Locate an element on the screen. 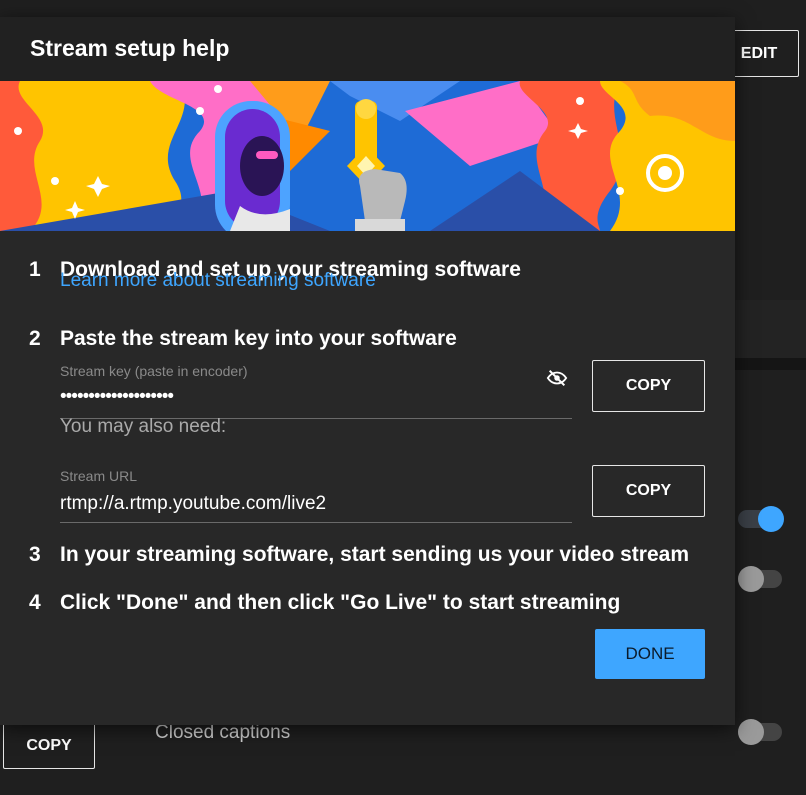 Image resolution: width=806 pixels, height=795 pixels. closed-captions-label: Closed captions is located at coordinates (223, 732).